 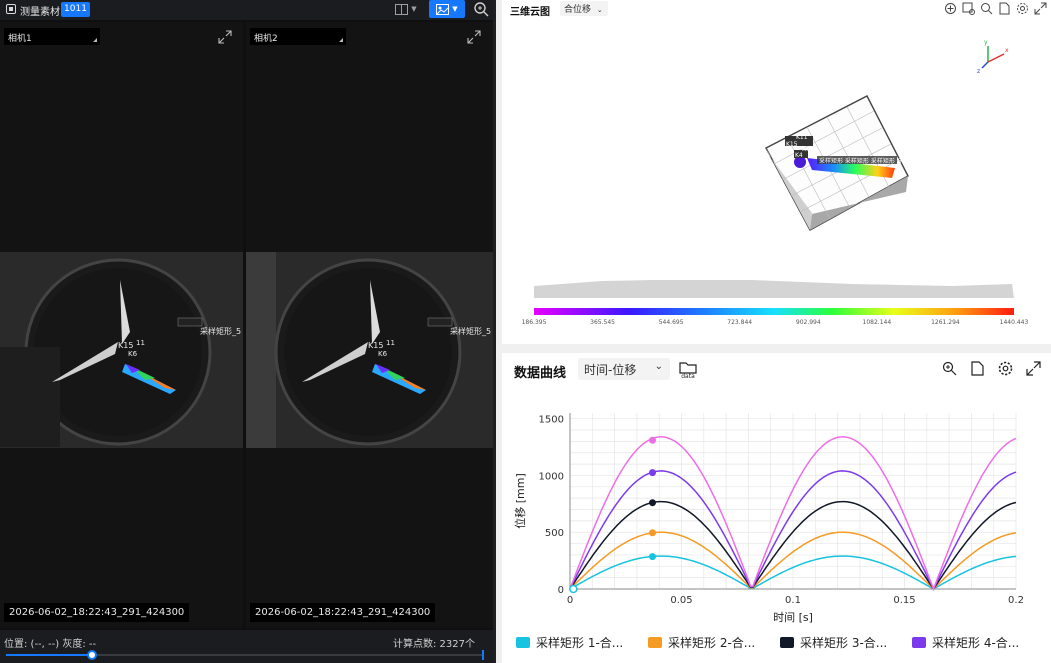 What do you see at coordinates (551, 420) in the screenshot?
I see `y-tick-label: 1500` at bounding box center [551, 420].